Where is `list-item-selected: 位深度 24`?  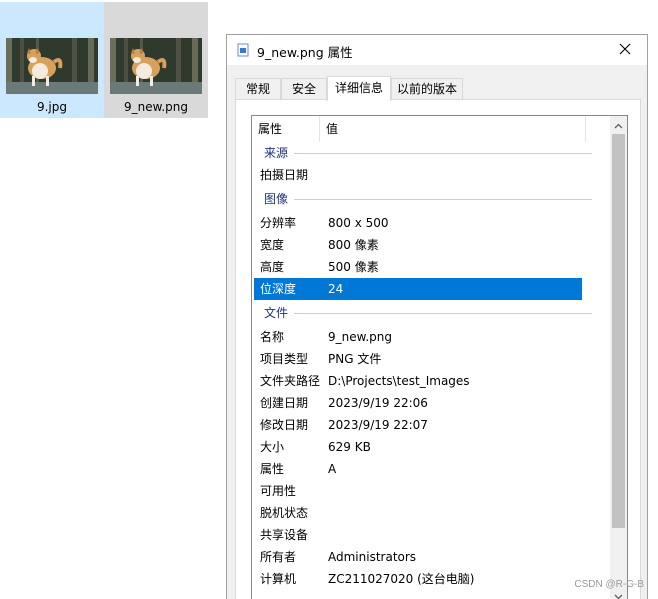
list-item-selected: 位深度 24 is located at coordinates (418, 289).